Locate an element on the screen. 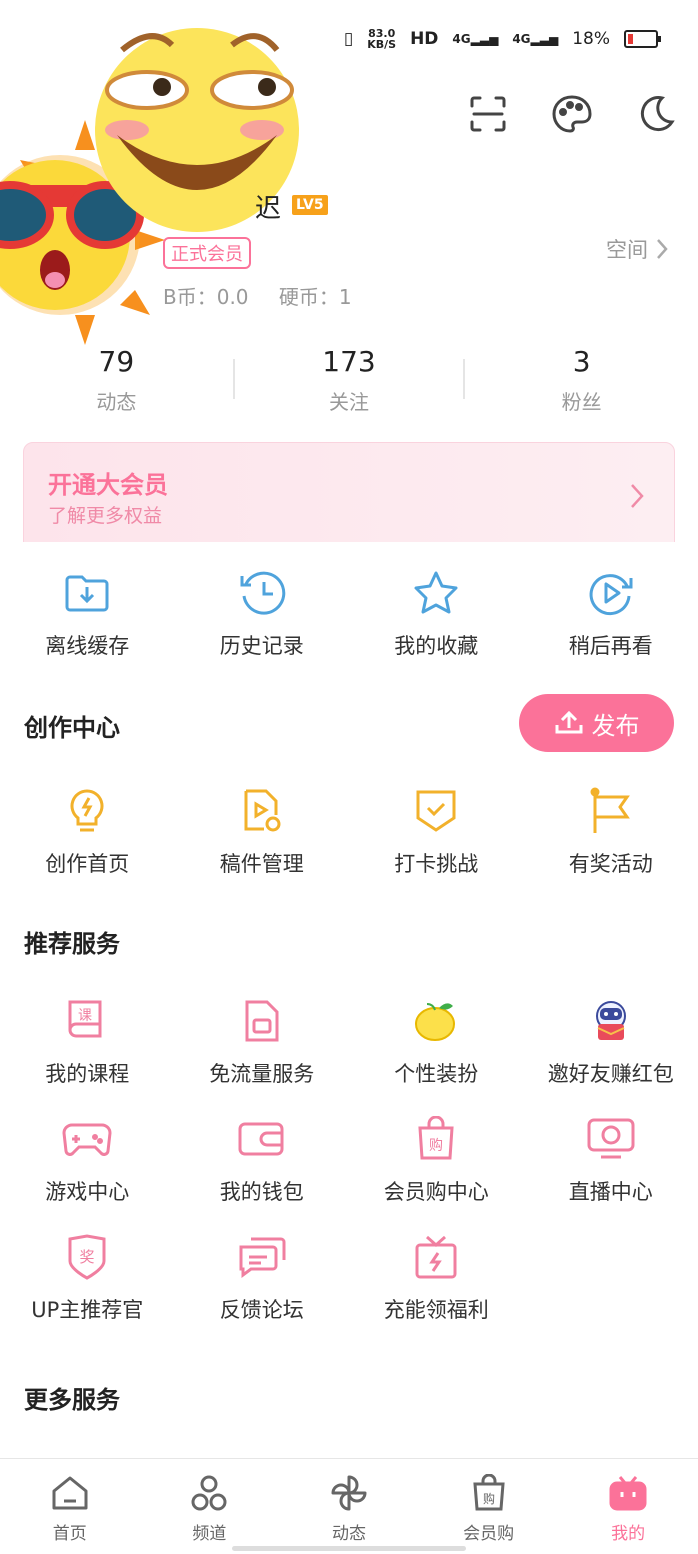  signal-2: 4G▂▃▅ is located at coordinates (535, 39).